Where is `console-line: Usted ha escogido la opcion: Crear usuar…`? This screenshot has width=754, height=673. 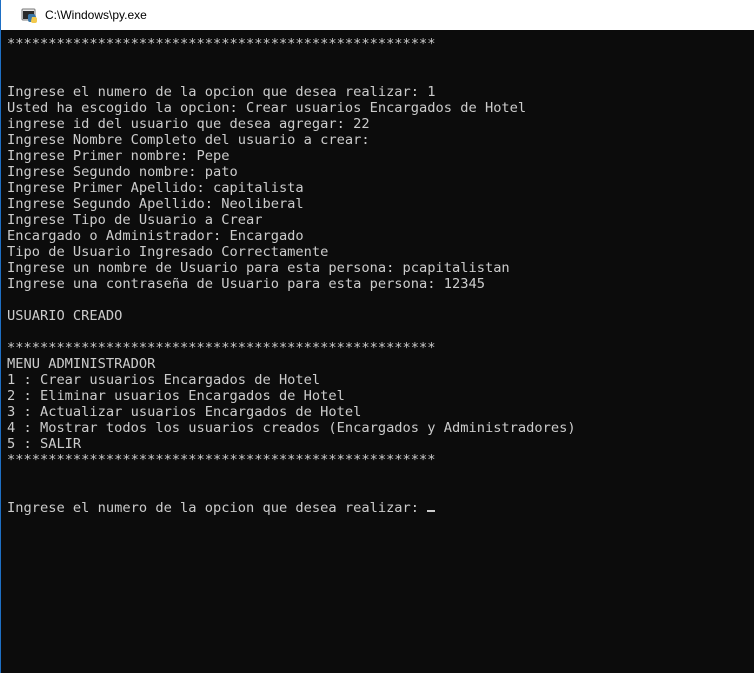 console-line: Usted ha escogido la opcion: Crear usuar… is located at coordinates (267, 108).